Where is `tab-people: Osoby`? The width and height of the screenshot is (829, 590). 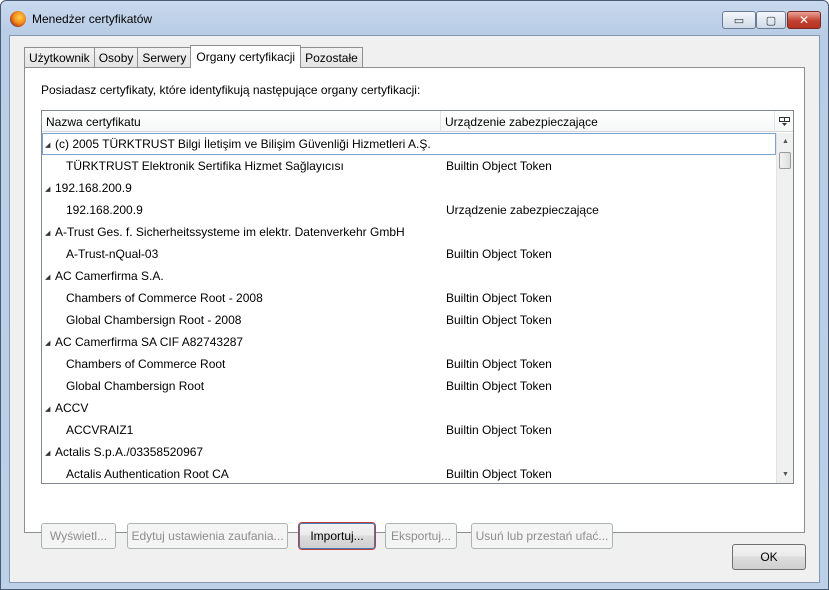
tab-people: Osoby is located at coordinates (116, 57).